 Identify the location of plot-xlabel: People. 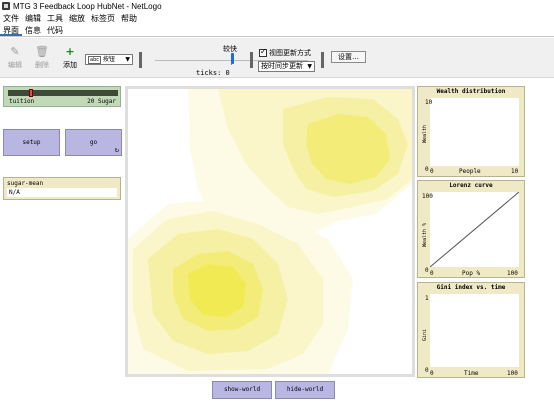
(470, 171).